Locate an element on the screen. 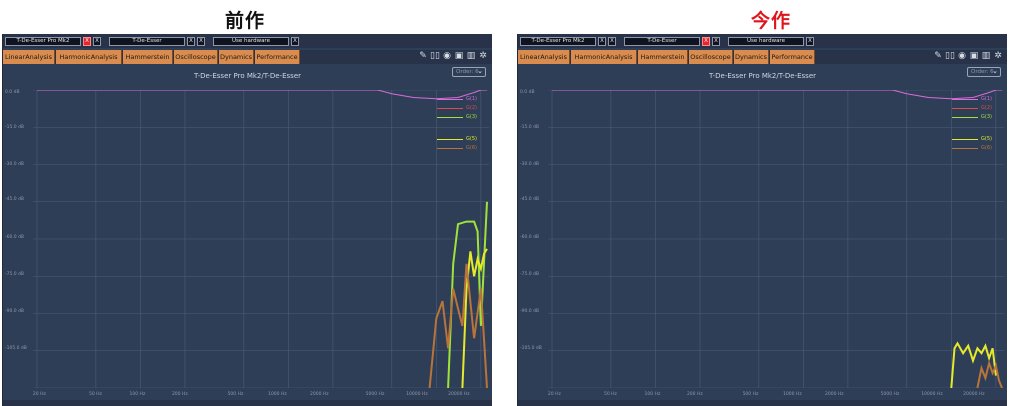 Image resolution: width=1024 pixels, height=406 pixels. y-tick-label: -45.0 dB is located at coordinates (15, 199).